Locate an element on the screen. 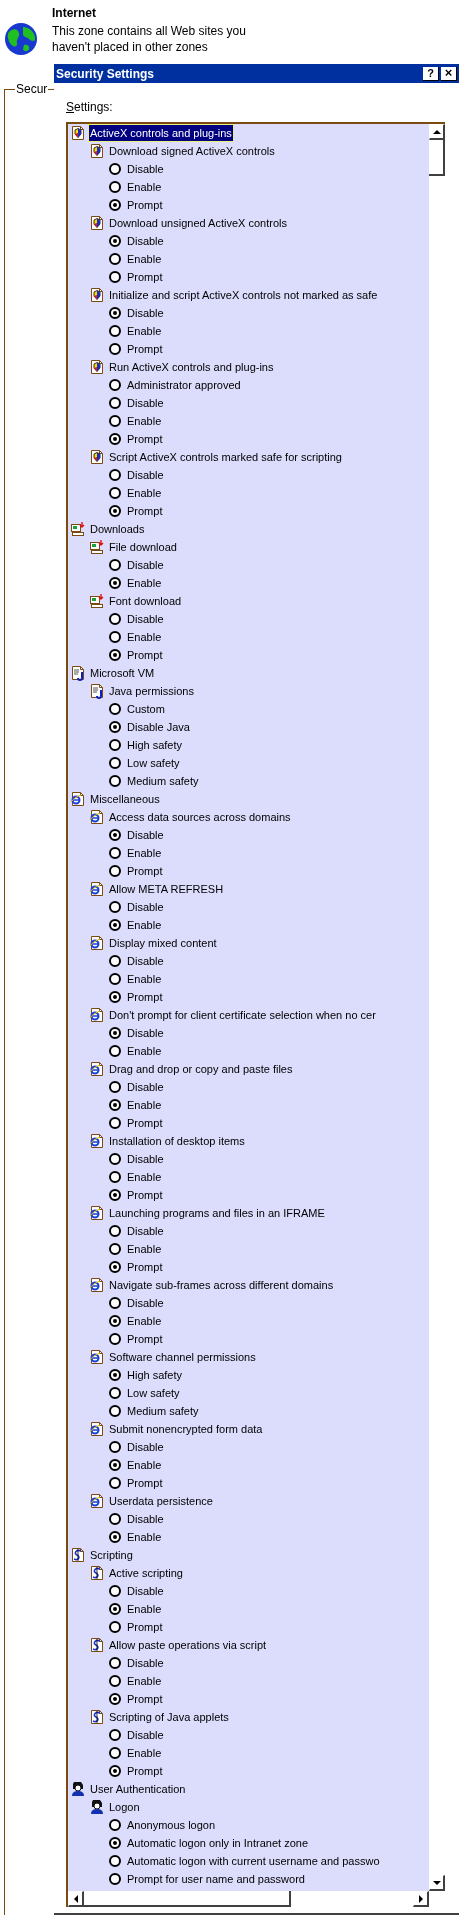 The width and height of the screenshot is (459, 1915). category-item: User Authentication is located at coordinates (138, 1789).